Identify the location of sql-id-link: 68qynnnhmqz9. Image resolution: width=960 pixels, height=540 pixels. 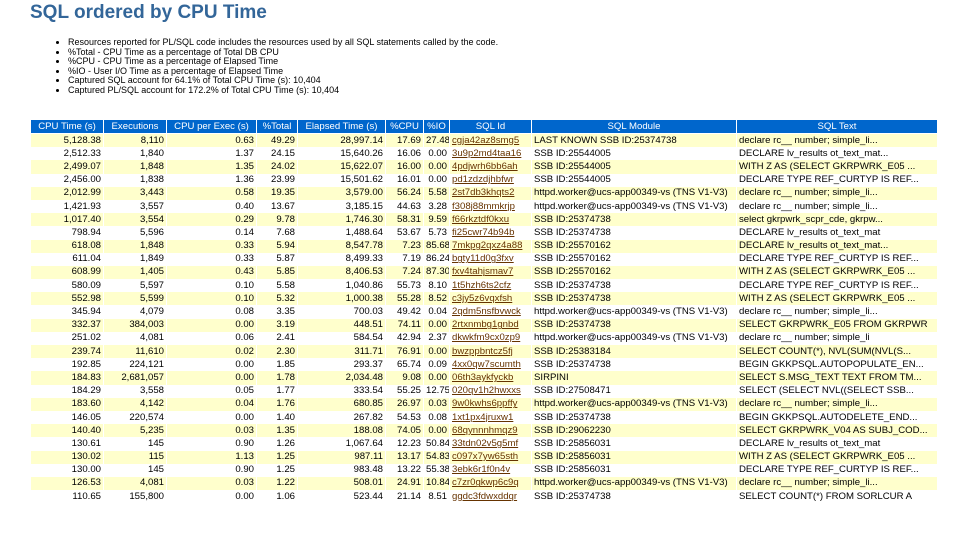
(485, 430).